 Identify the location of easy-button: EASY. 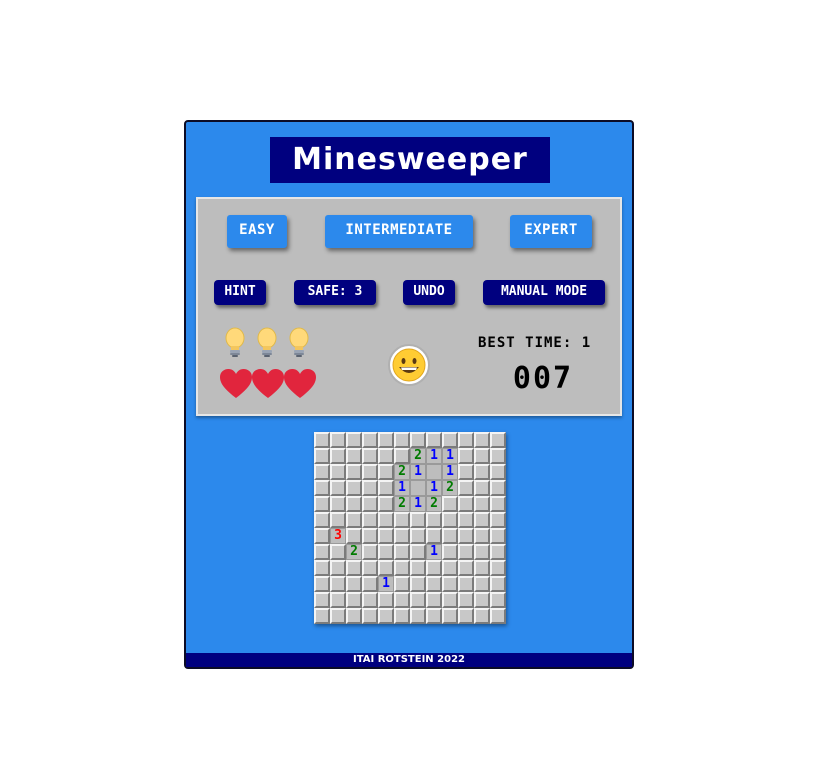
(257, 231).